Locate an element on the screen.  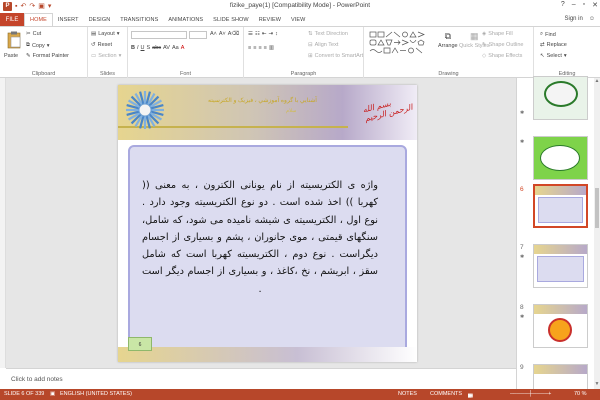
bullets-icon: ☰ is located at coordinates (250, 34).